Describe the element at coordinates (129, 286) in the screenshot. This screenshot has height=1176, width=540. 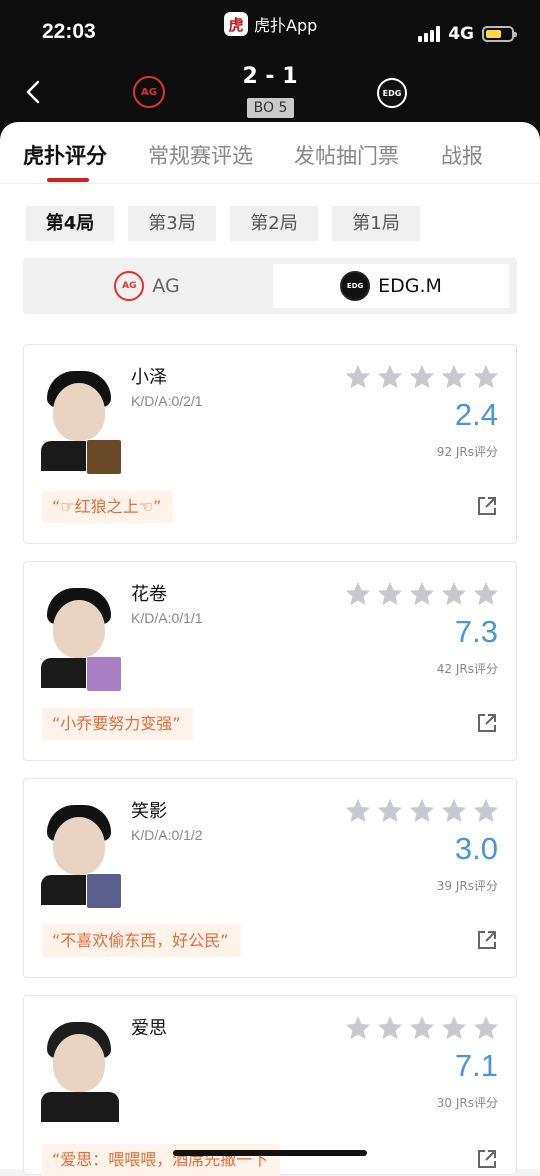
I see `ag-logo-icon: AG` at that location.